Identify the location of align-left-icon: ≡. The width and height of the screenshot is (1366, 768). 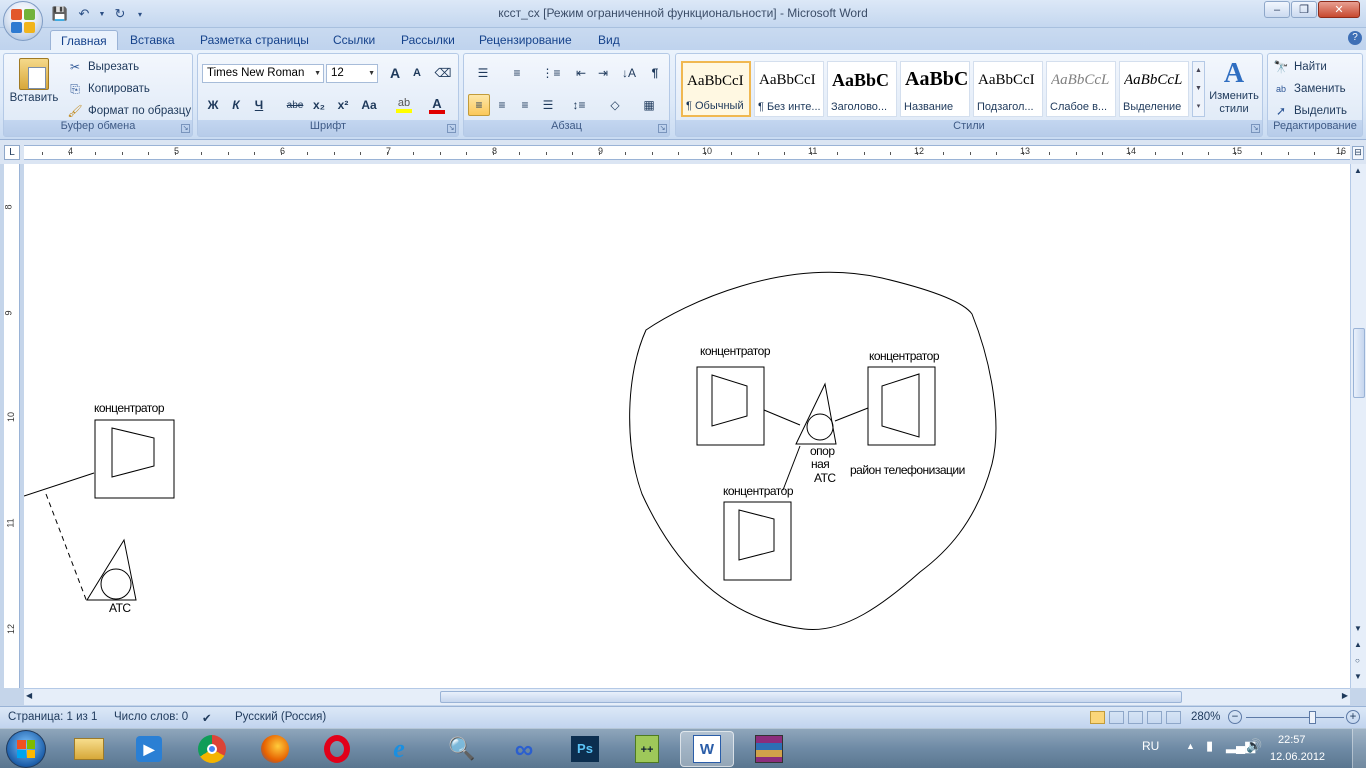
(479, 105).